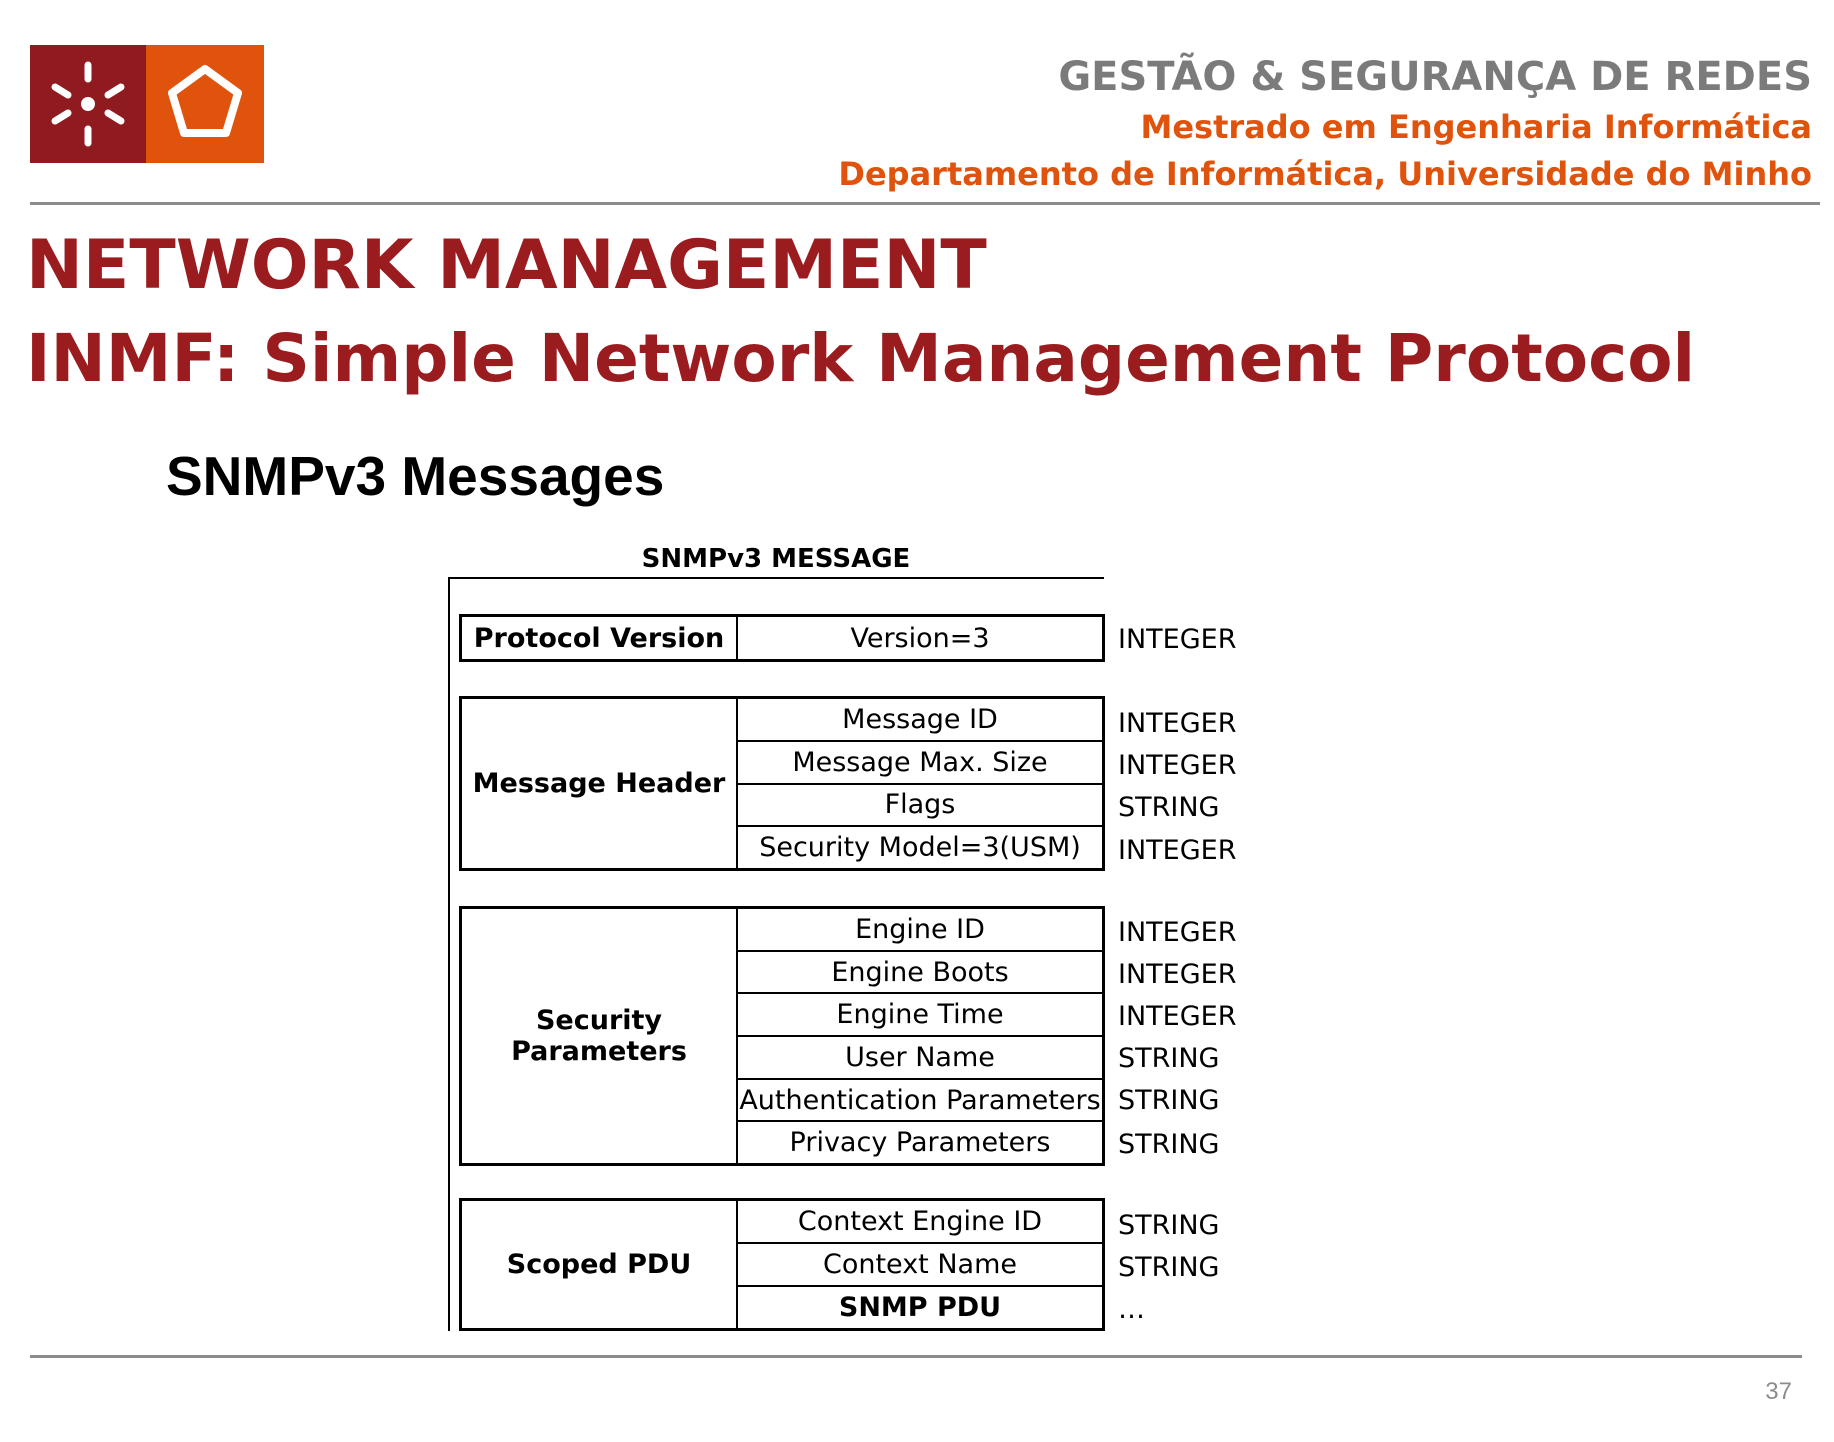 The image size is (1834, 1442). Describe the element at coordinates (1476, 127) in the screenshot. I see `degree-name: Mestrado em Engenharia Informática` at that location.